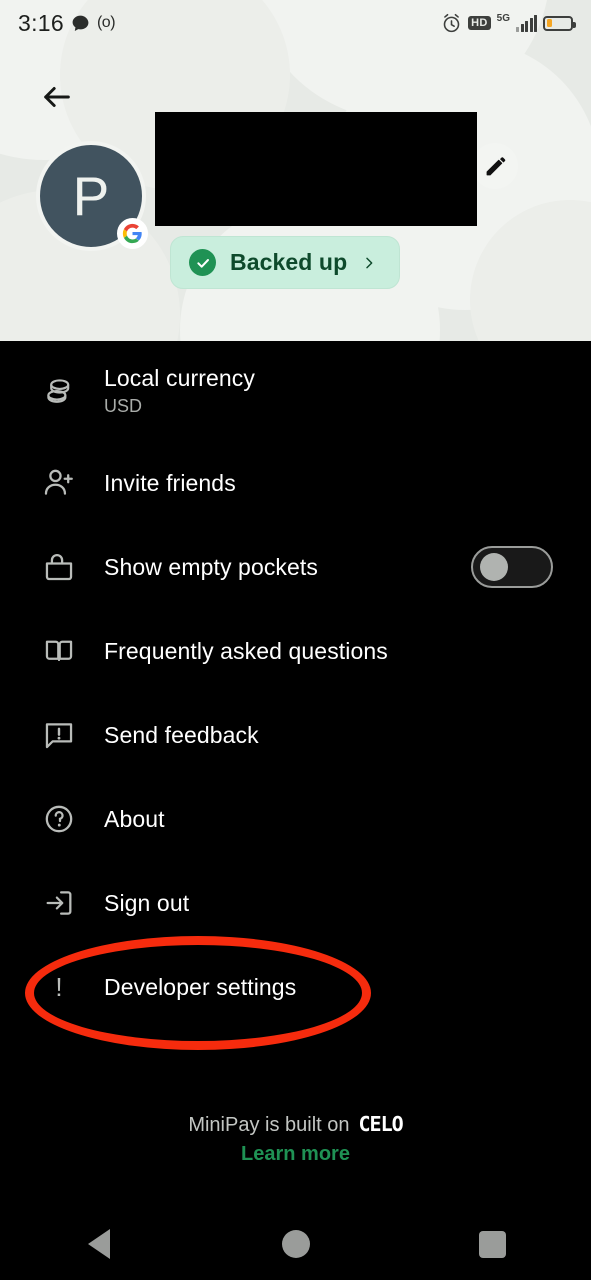 This screenshot has height=1280, width=591. I want to click on network-type-label: 5G, so click(503, 18).